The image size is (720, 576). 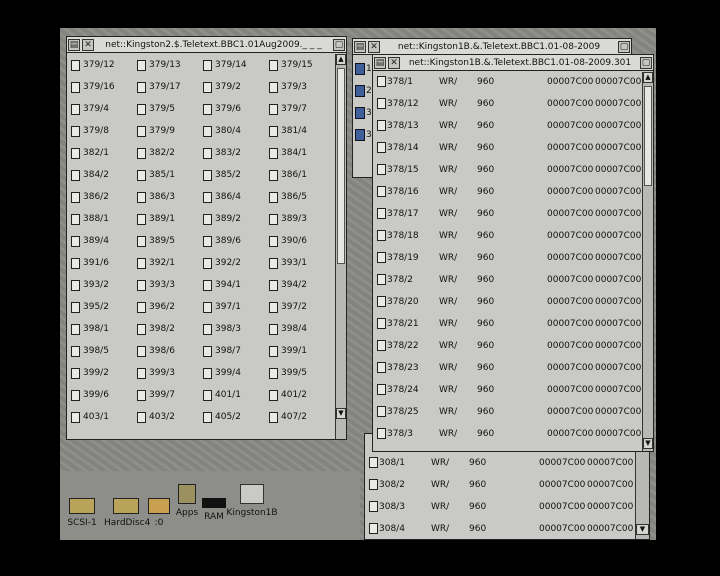 I want to click on file-item: 386/2, so click(x=90, y=197).